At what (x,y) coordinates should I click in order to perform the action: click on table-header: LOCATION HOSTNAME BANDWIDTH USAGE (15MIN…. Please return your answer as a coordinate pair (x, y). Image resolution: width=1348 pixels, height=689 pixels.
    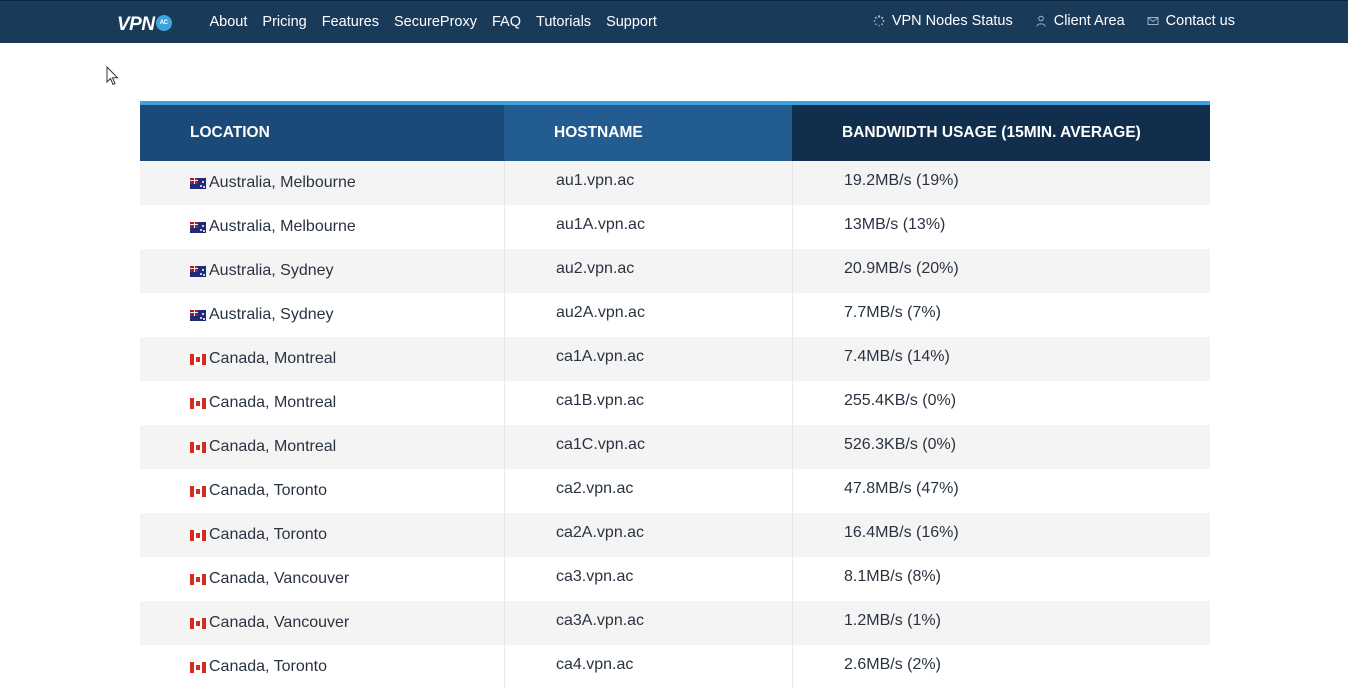
    Looking at the image, I should click on (675, 133).